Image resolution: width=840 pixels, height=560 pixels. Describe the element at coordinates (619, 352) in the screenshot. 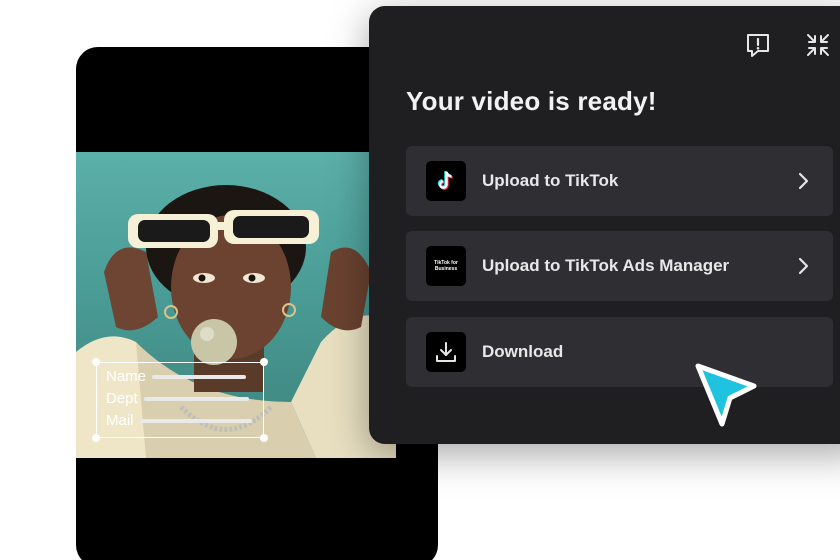

I see `download-option: Download` at that location.